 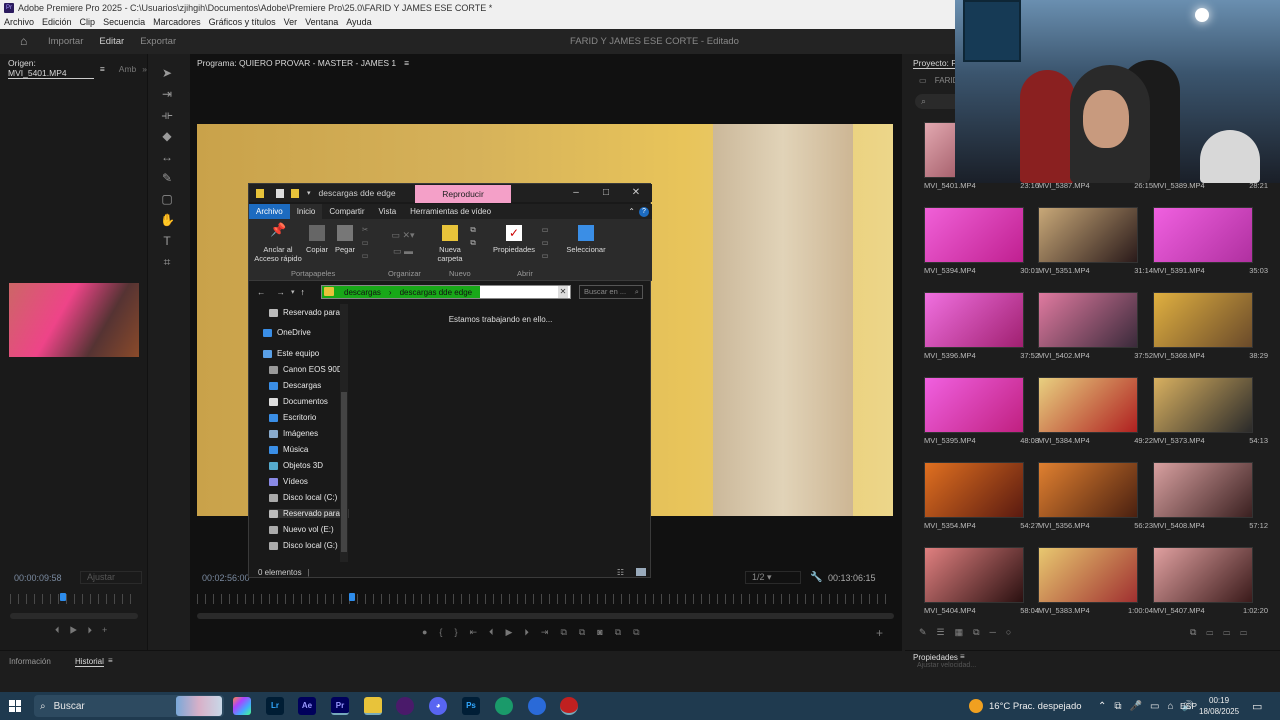 What do you see at coordinates (563, 292) in the screenshot?
I see `address-clear-icon: ✕` at bounding box center [563, 292].